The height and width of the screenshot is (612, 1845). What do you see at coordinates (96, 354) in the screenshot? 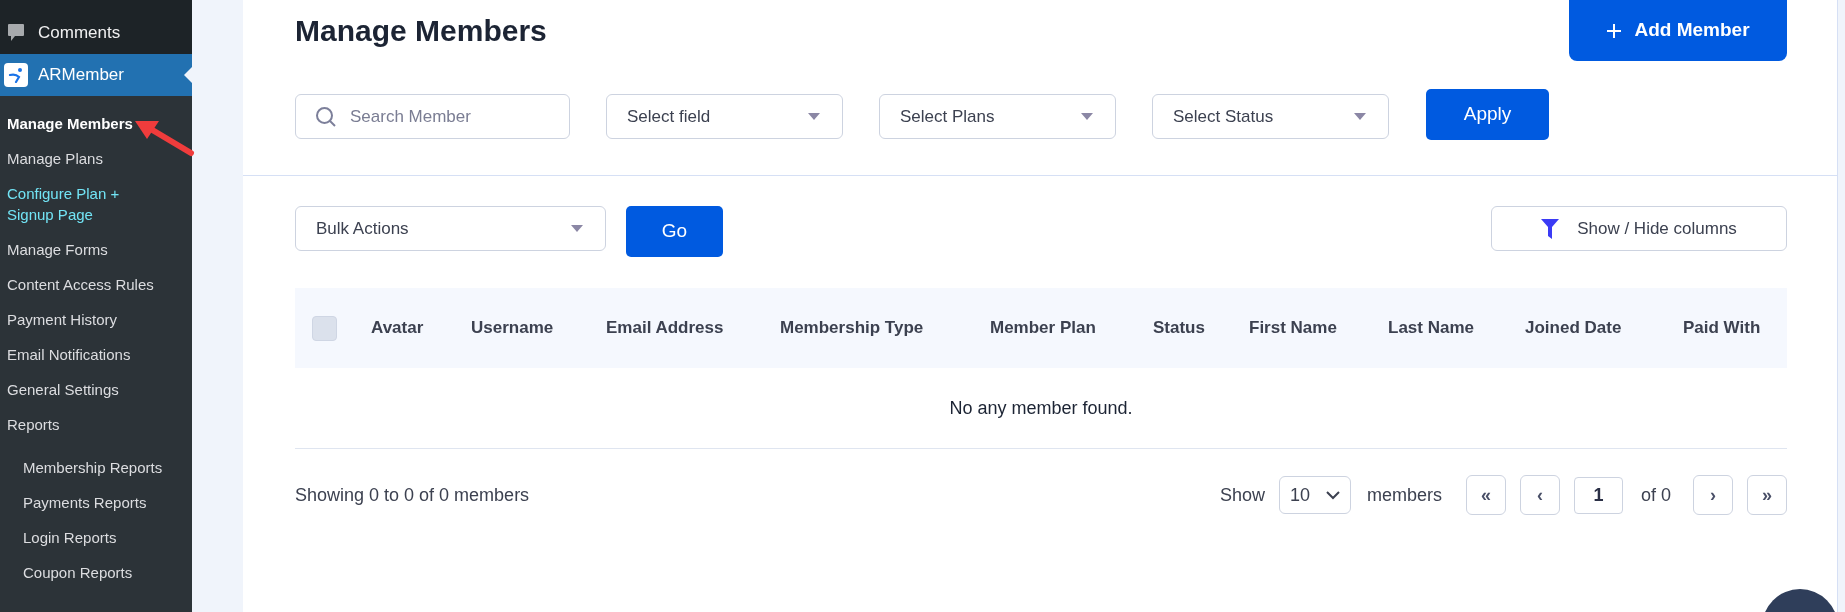
I see `submenu-item: Email Notifications` at bounding box center [96, 354].